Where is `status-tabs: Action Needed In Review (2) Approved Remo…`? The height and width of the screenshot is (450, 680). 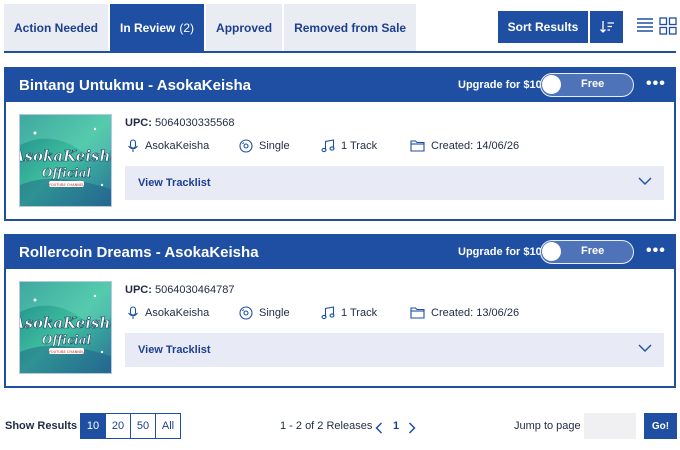 status-tabs: Action Needed In Review (2) Approved Remo… is located at coordinates (211, 28).